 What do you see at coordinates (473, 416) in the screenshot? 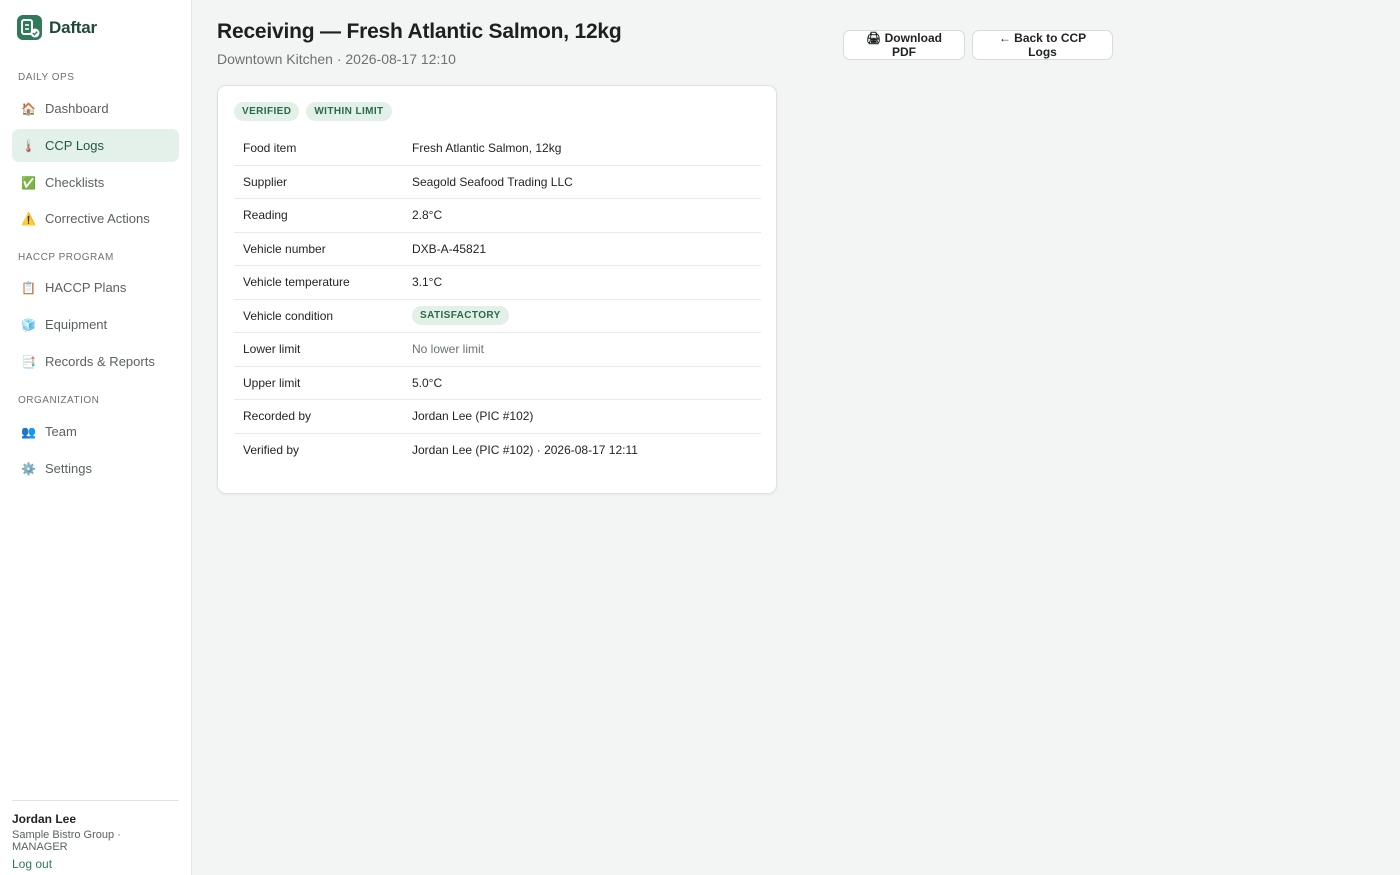
I see `detail-value: Jordan Lee (PIC #102)` at bounding box center [473, 416].